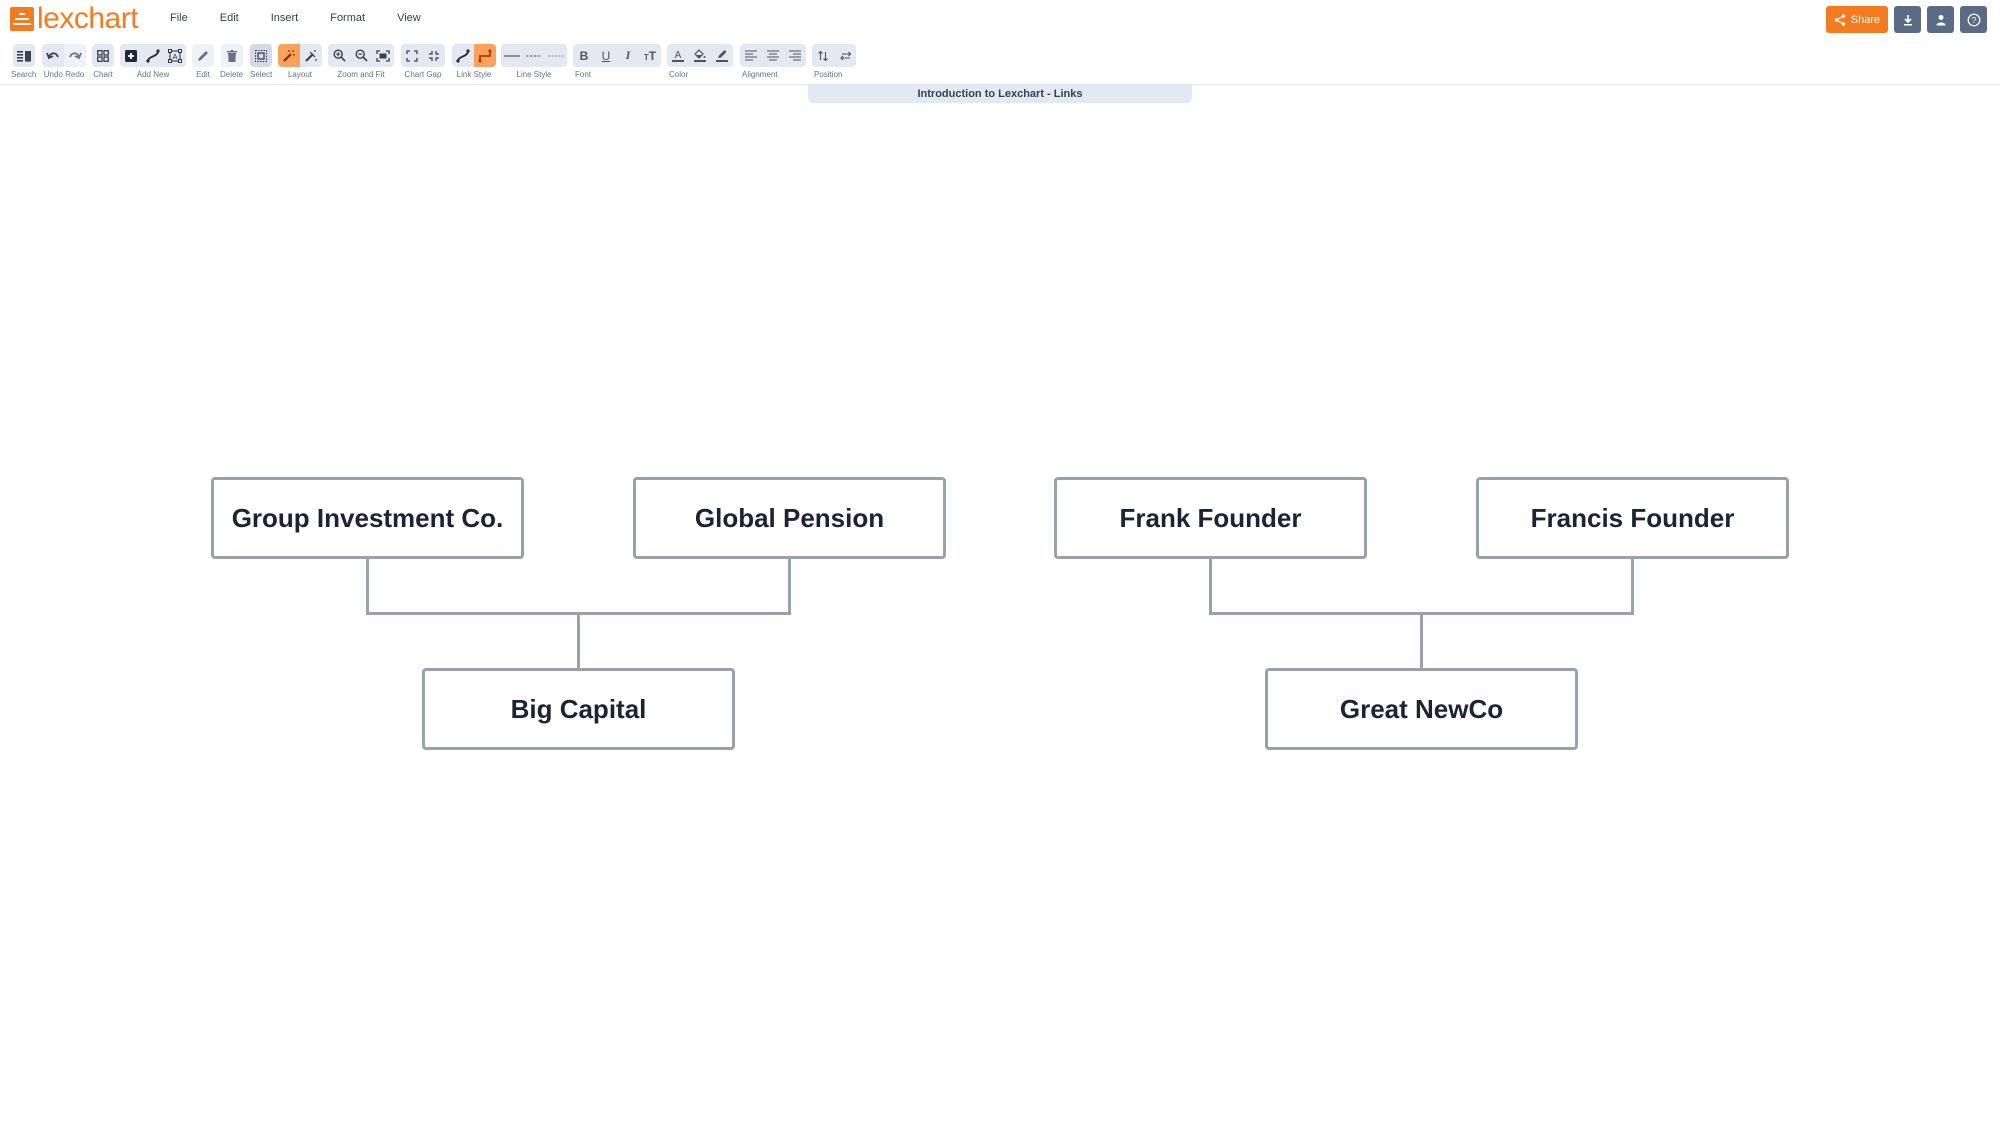  Describe the element at coordinates (153, 74) in the screenshot. I see `toolbar-label-add-new: Add New` at that location.